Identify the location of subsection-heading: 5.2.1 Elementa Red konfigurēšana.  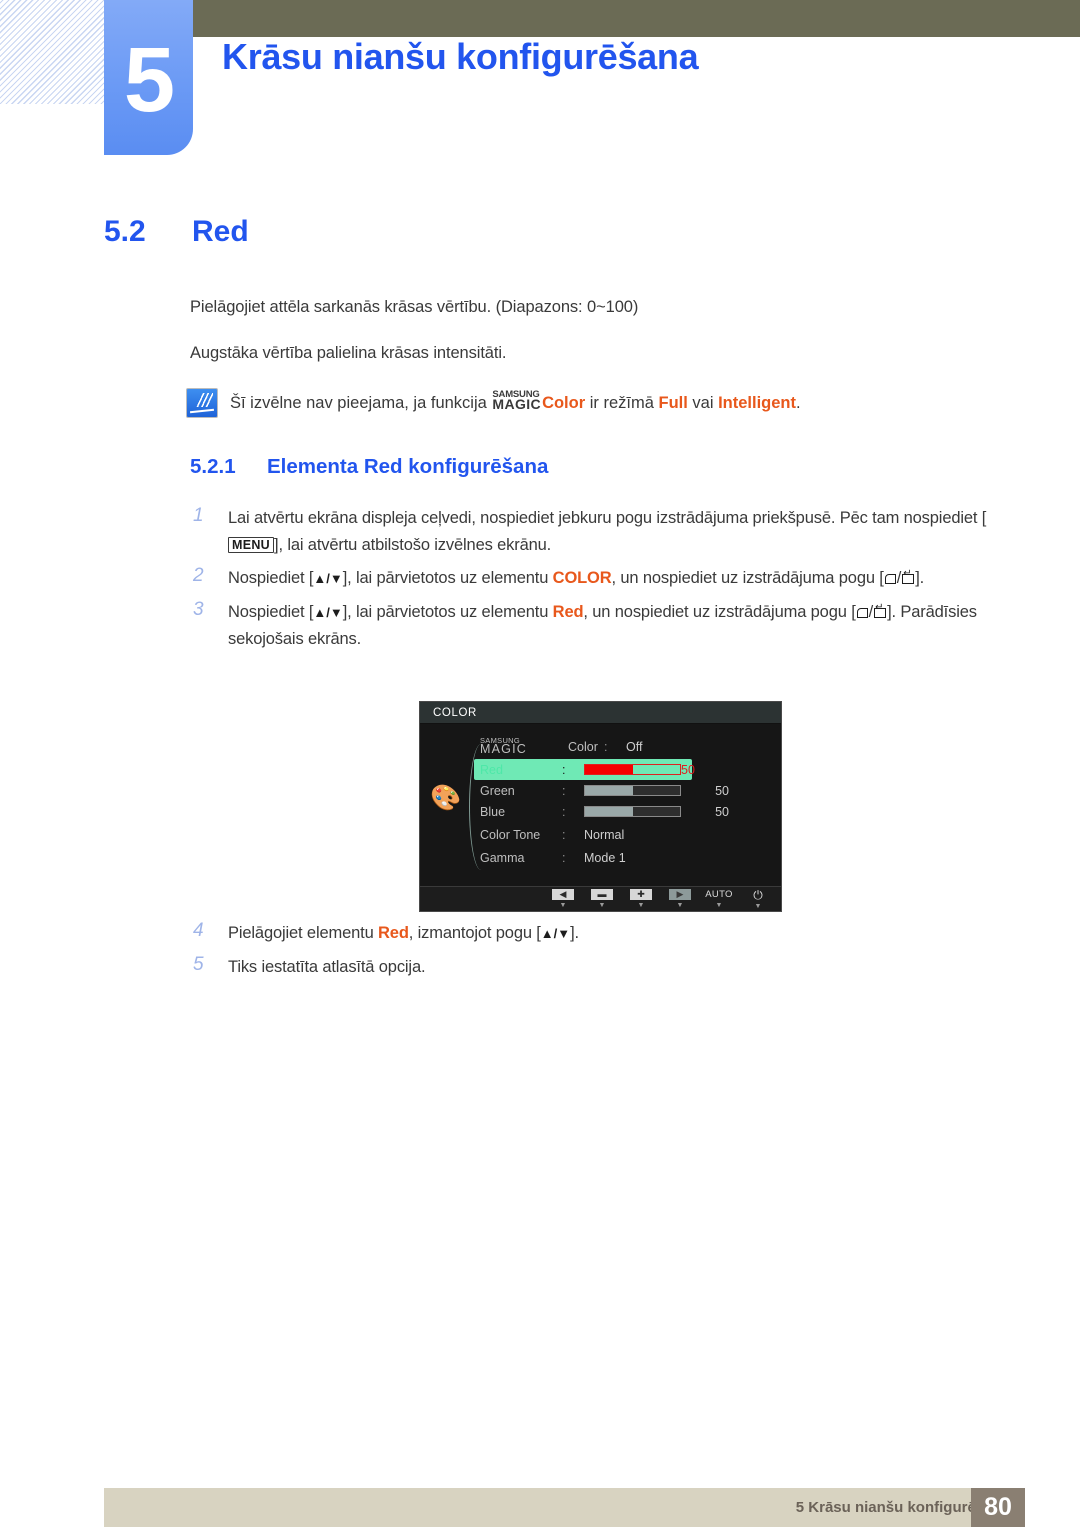
(369, 467).